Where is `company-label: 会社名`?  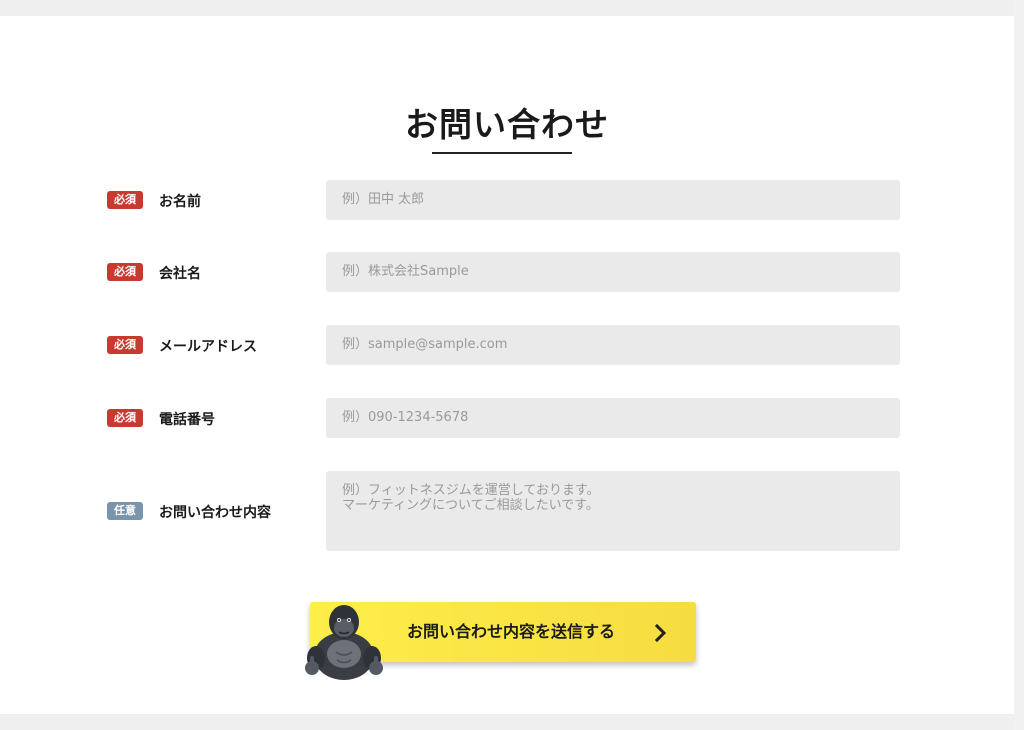
company-label: 会社名 is located at coordinates (180, 274).